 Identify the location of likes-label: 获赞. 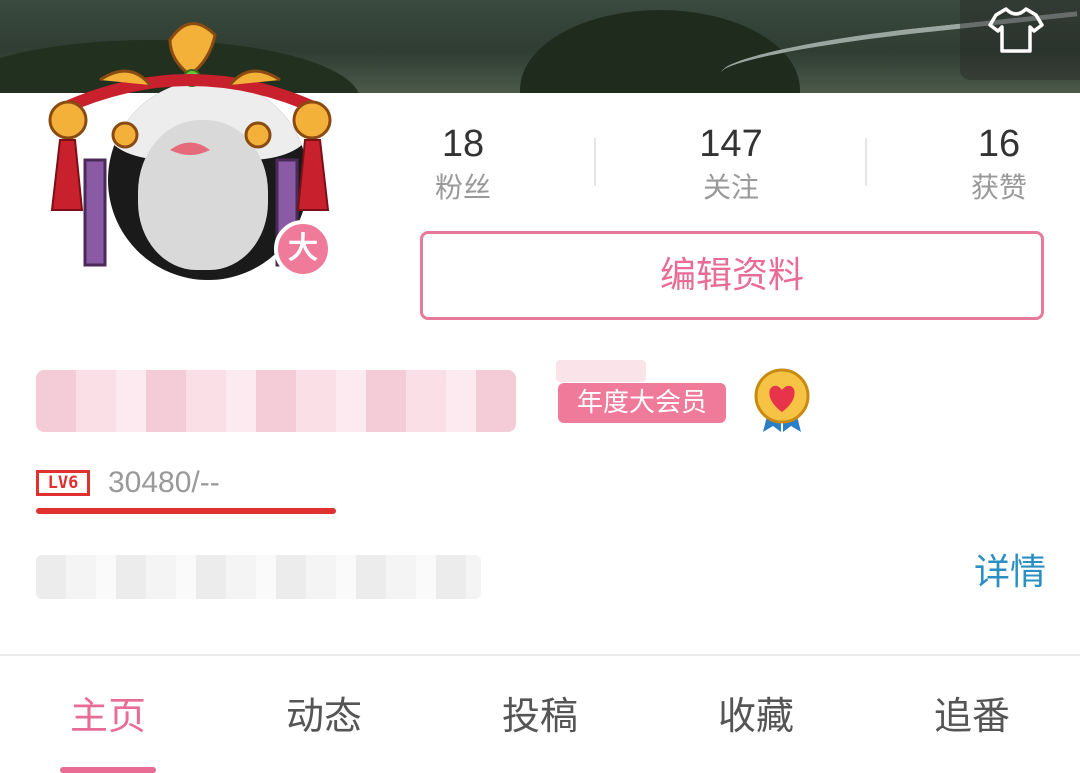
(998, 187).